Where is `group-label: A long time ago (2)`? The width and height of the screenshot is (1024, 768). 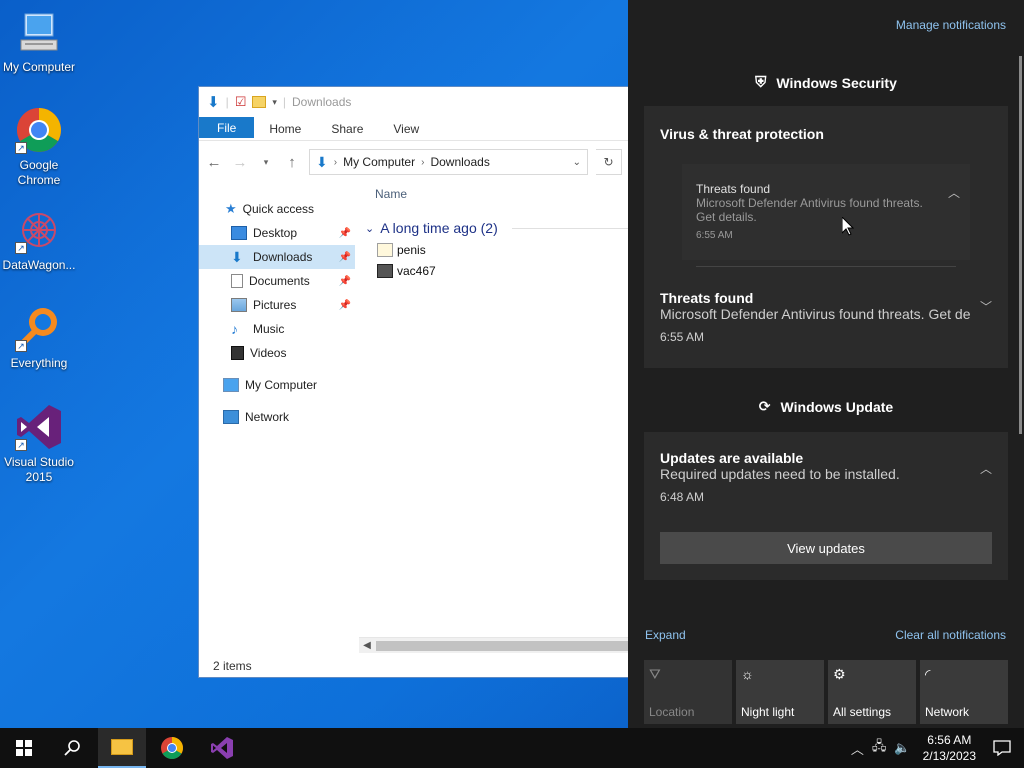
group-label: A long time ago (2) is located at coordinates (439, 228).